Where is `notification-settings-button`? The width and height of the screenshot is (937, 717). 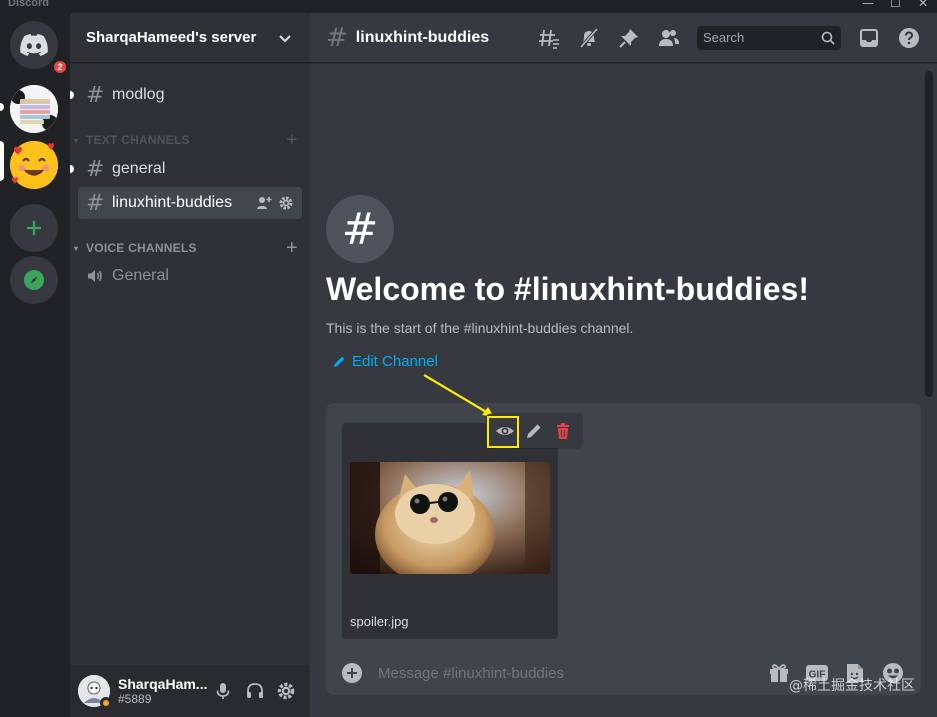 notification-settings-button is located at coordinates (589, 38).